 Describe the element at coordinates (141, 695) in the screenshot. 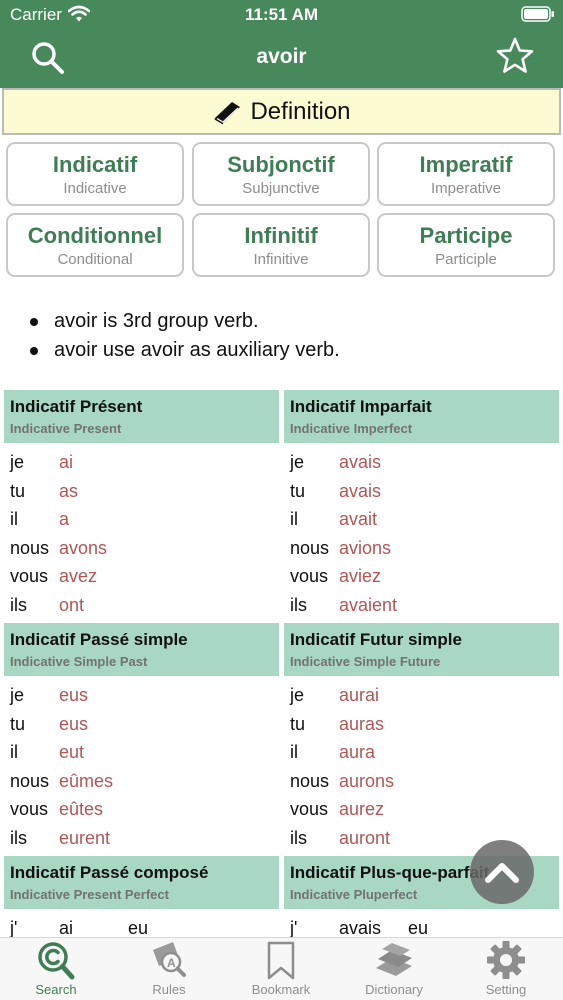

I see `table-row: je eus` at that location.